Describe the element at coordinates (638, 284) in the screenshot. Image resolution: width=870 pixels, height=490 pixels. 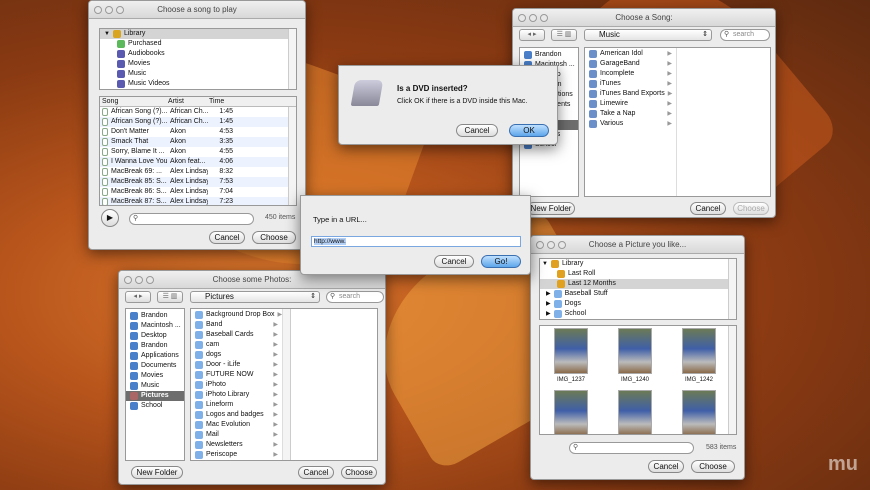
I see `album-item: Last 12 Months` at that location.